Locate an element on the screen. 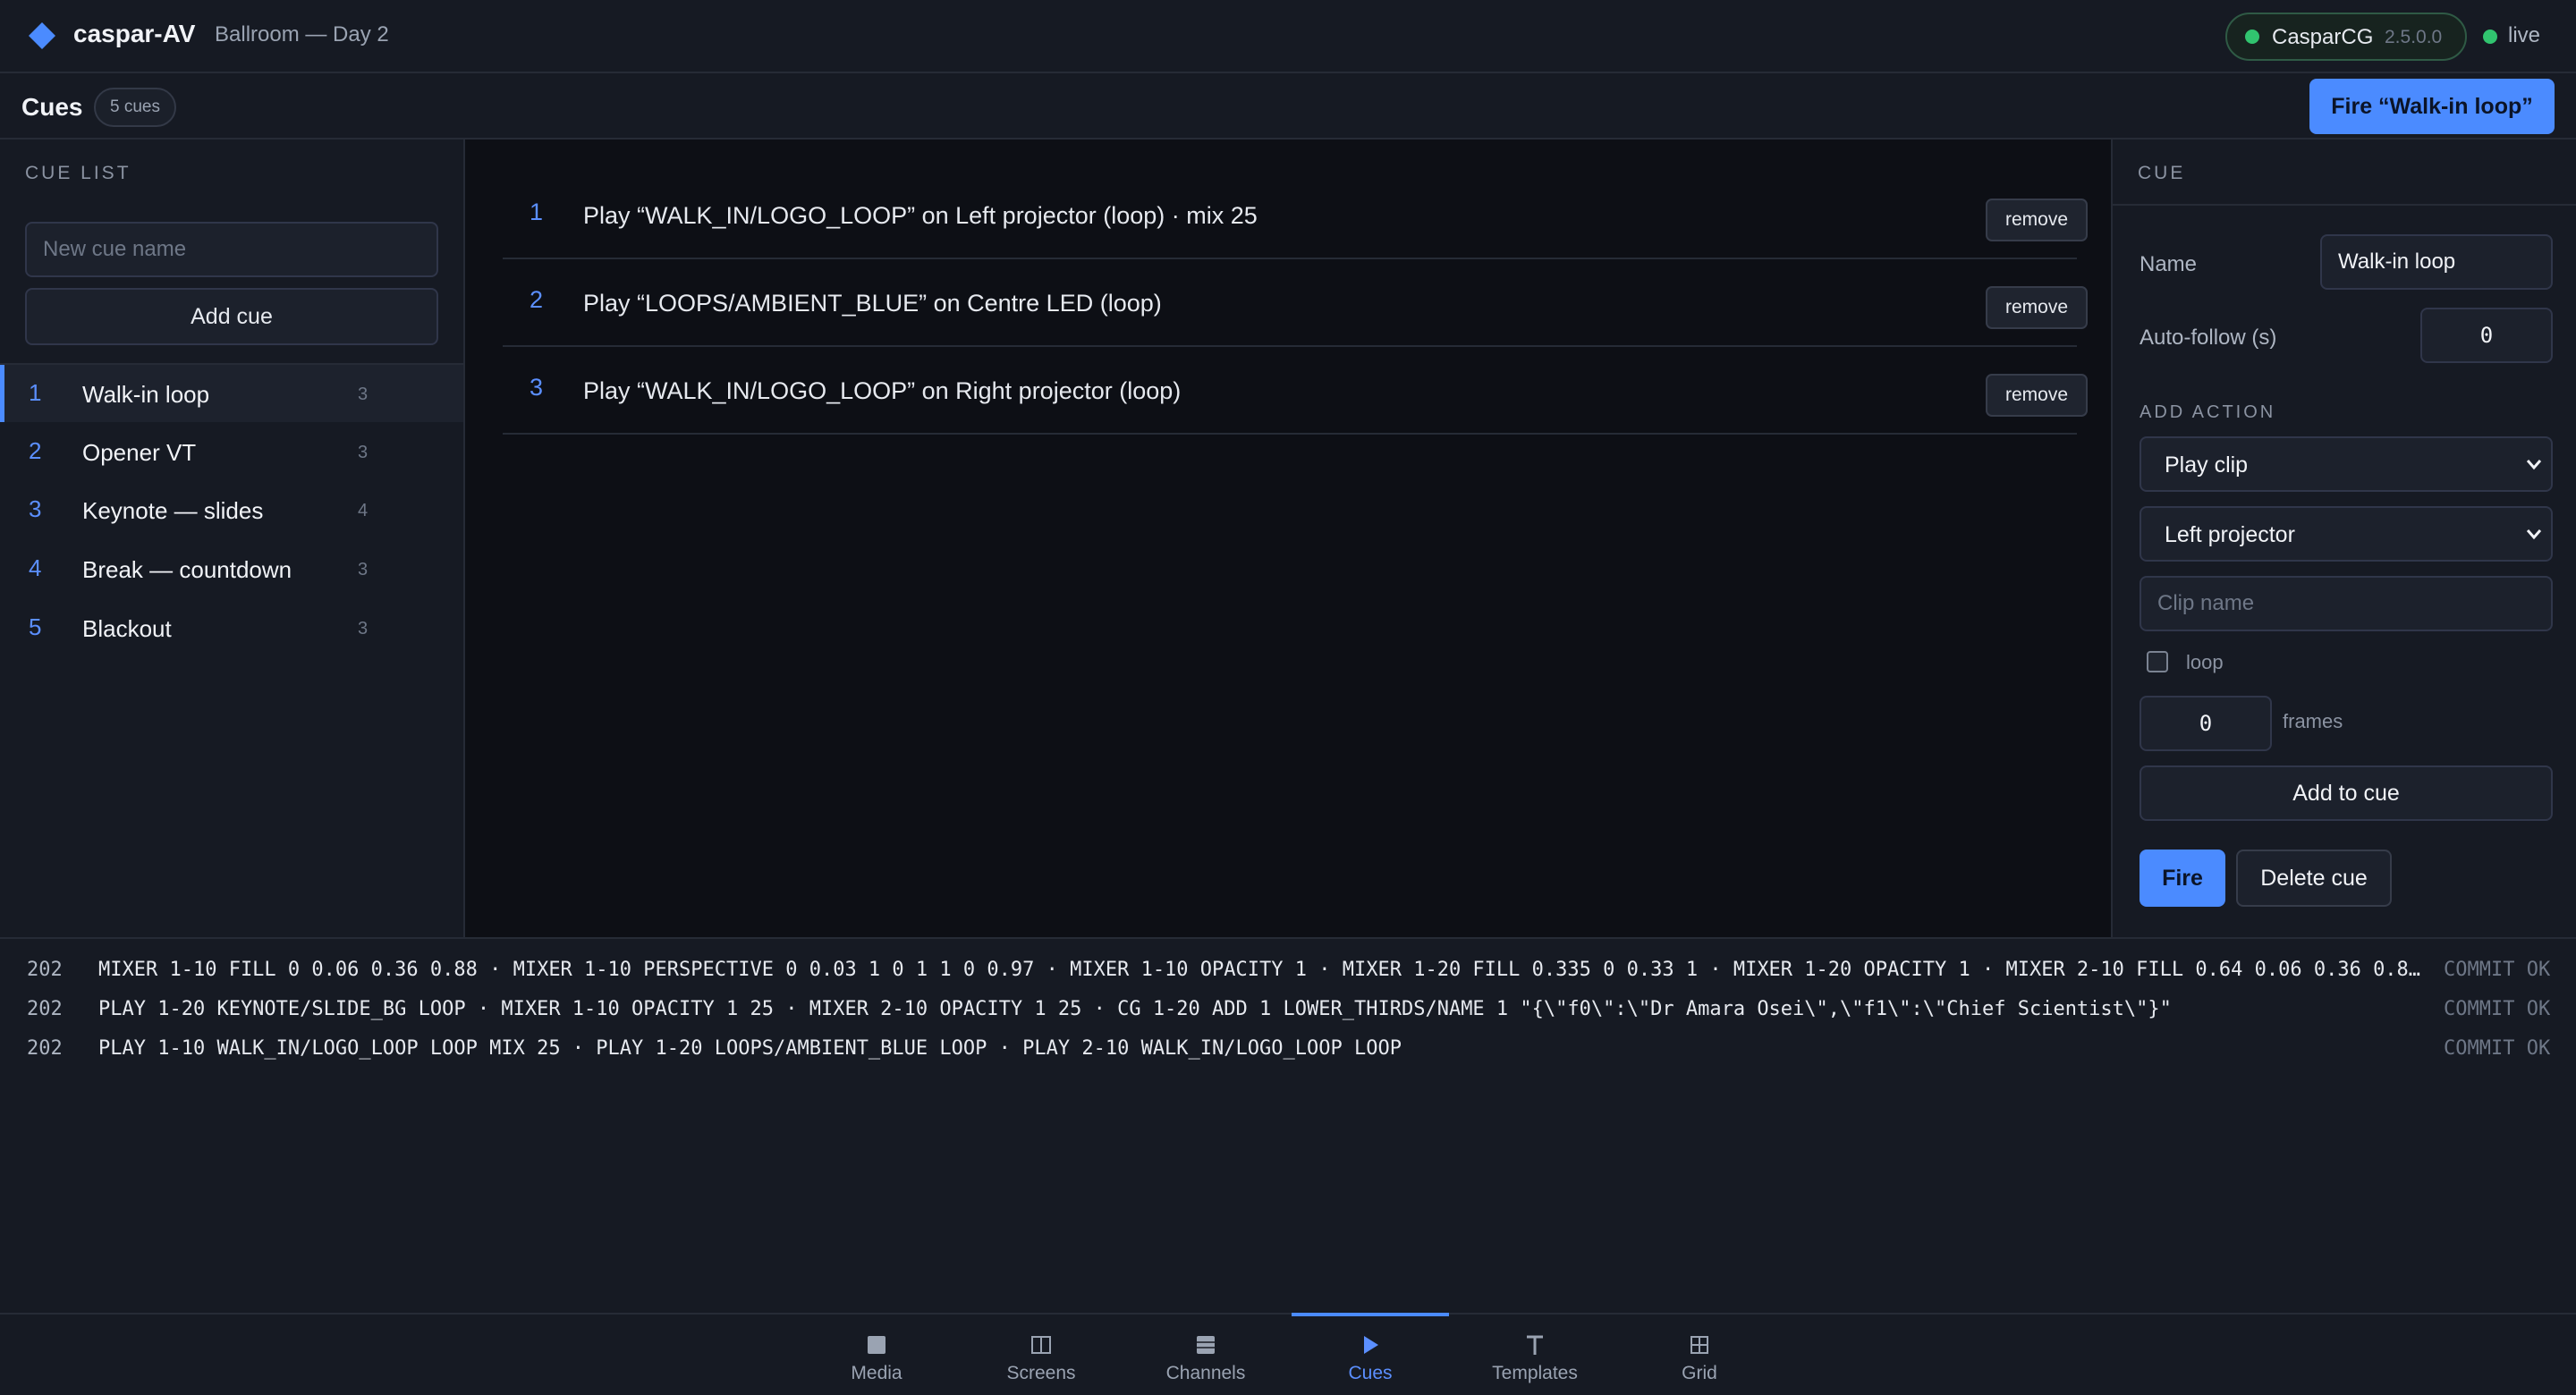 The width and height of the screenshot is (2576, 1395). auto-follow-label: Auto-follow (s) is located at coordinates (2208, 338).